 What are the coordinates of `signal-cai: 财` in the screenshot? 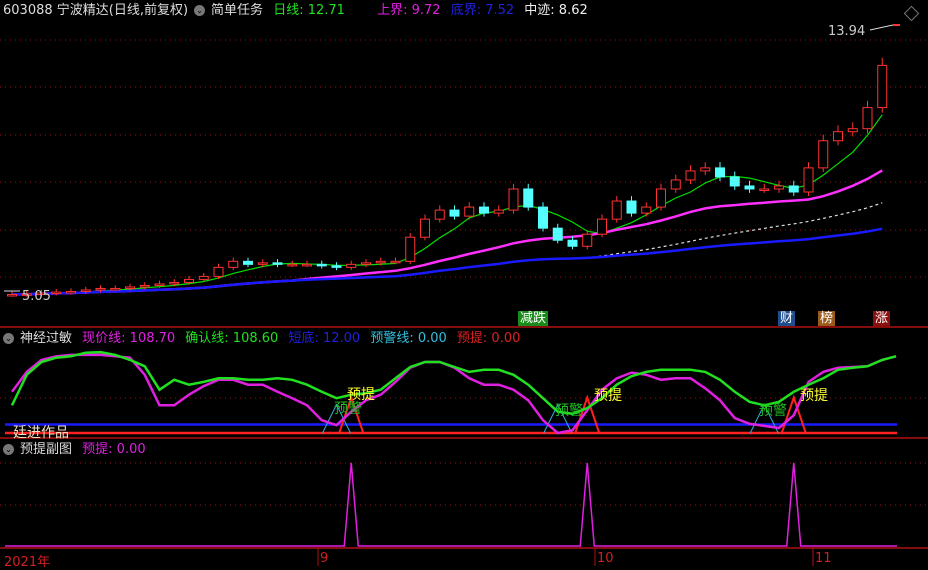 It's located at (787, 318).